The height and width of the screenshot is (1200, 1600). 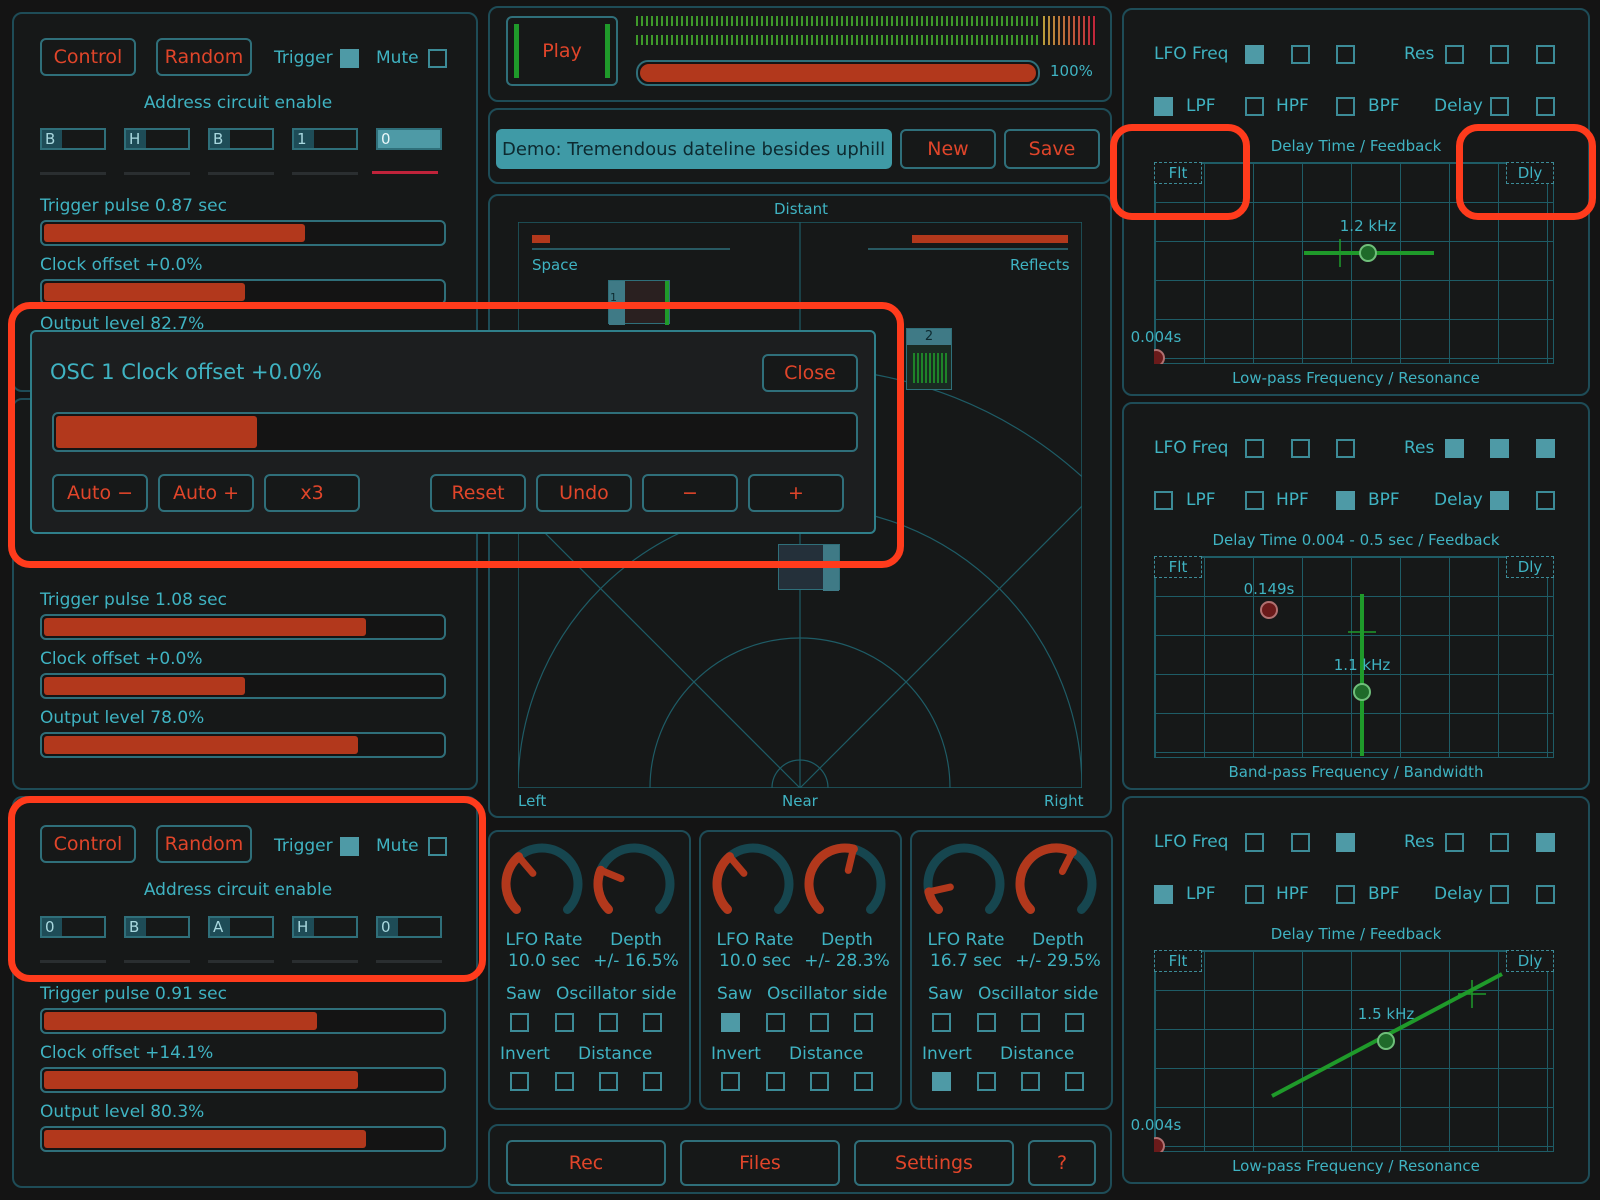 I want to click on slider-label: Output level 78.0%, so click(x=122, y=718).